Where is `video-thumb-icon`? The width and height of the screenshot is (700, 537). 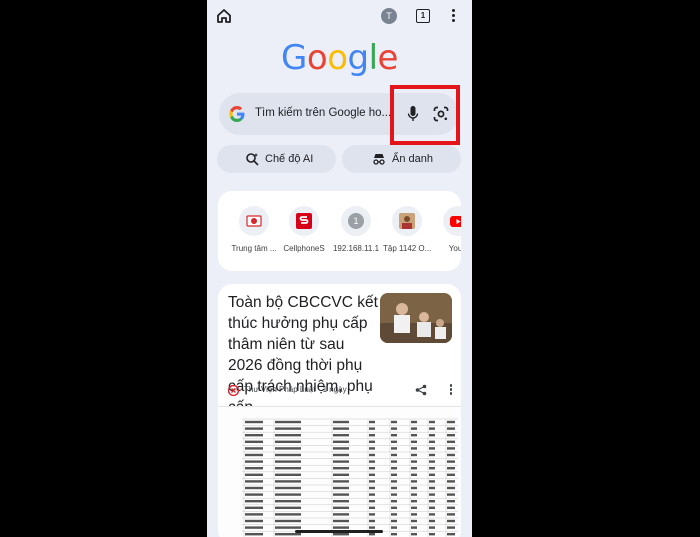
video-thumb-icon is located at coordinates (407, 221).